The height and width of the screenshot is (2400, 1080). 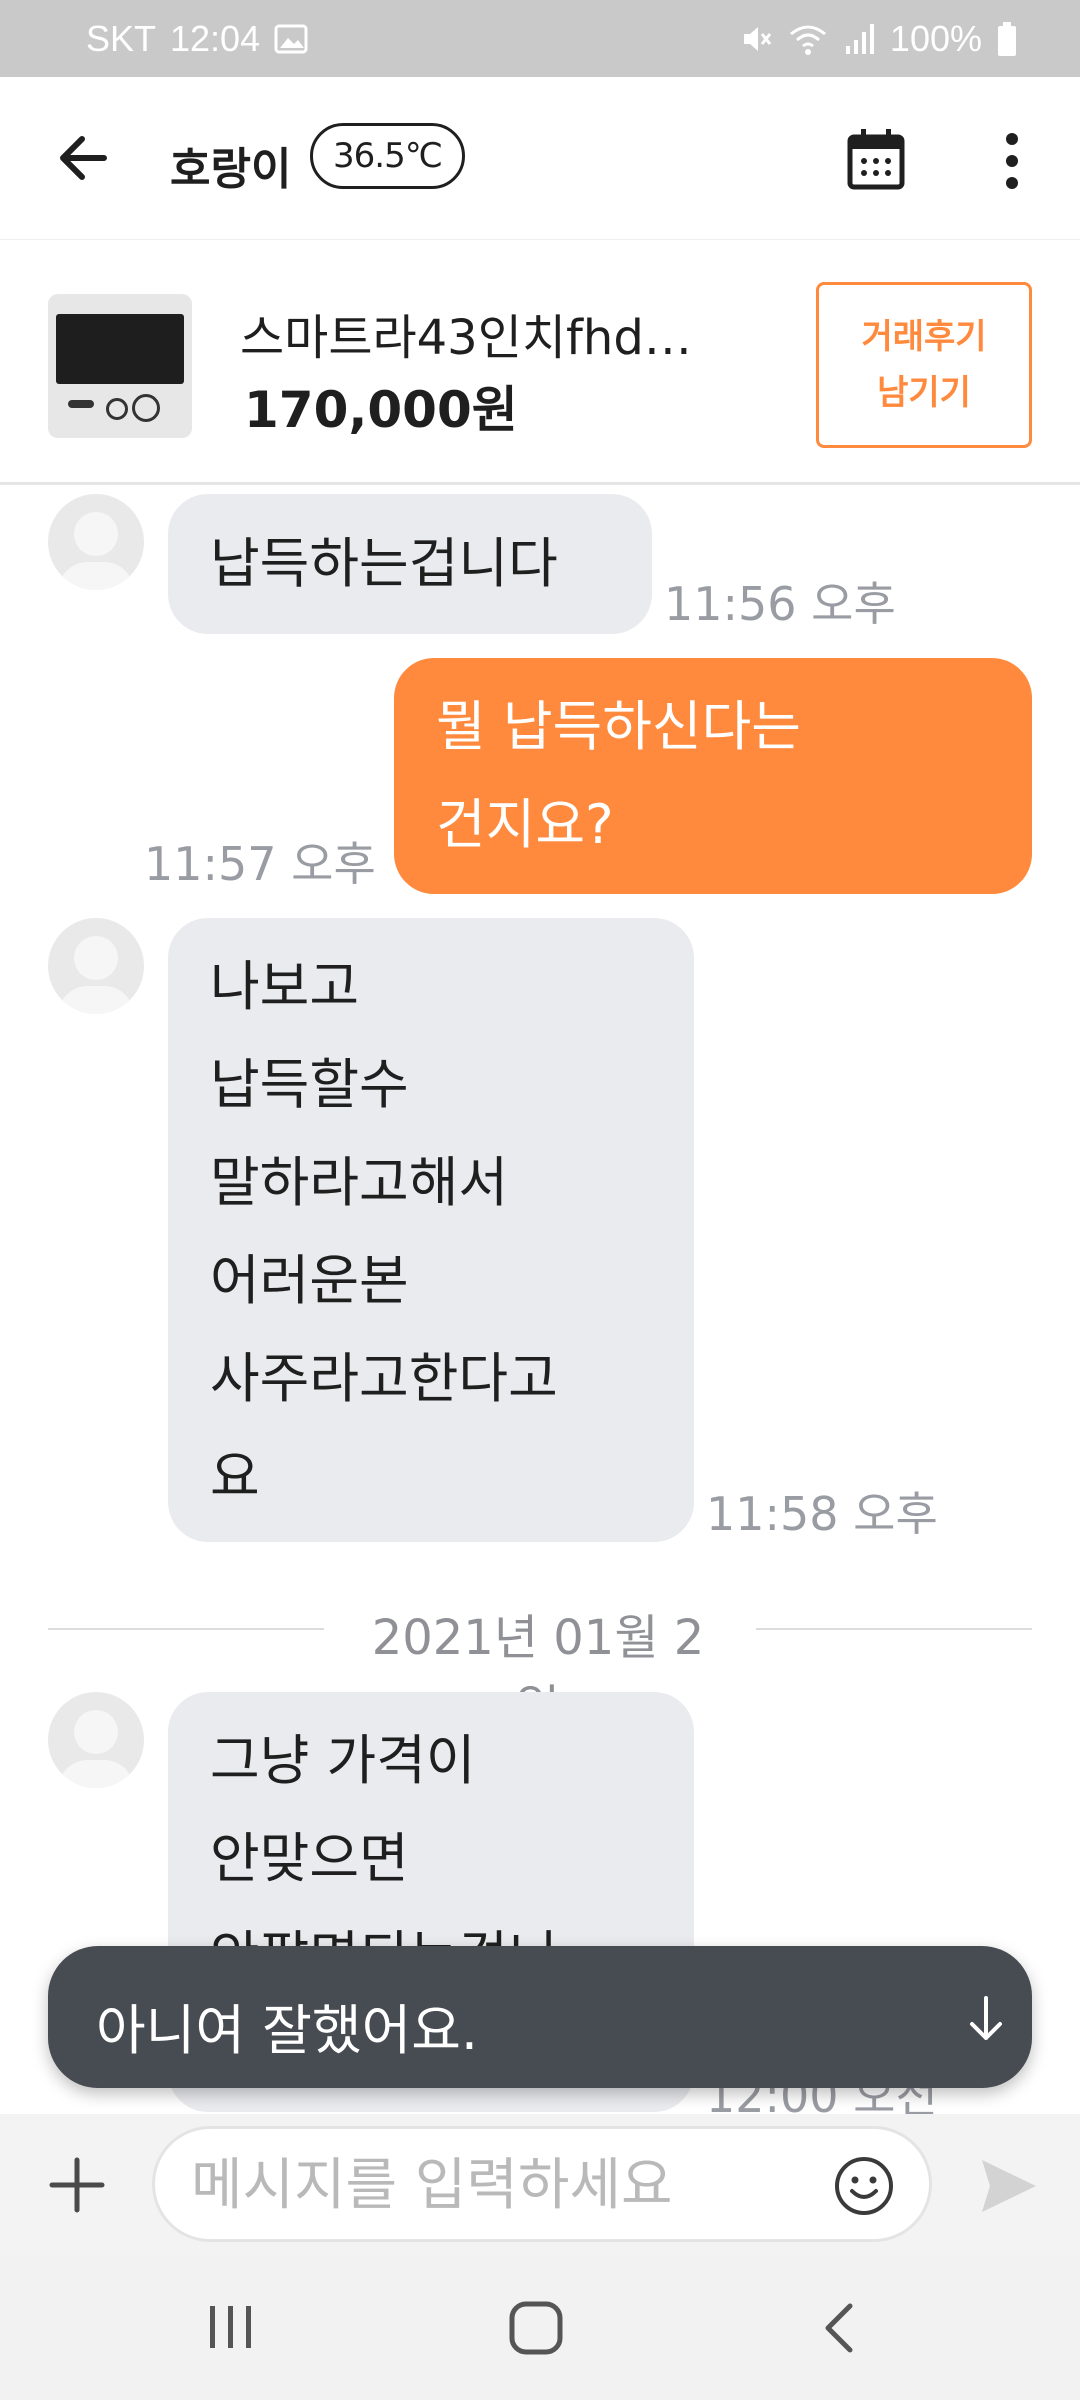 What do you see at coordinates (309, 1084) in the screenshot?
I see `message-text: 납득할수` at bounding box center [309, 1084].